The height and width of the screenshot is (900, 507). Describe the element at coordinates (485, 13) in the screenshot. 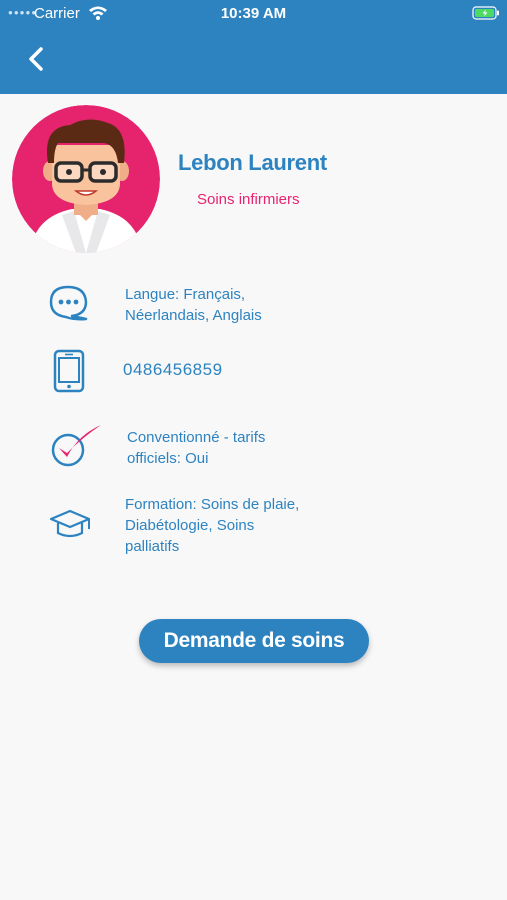

I see `battery-icon` at that location.